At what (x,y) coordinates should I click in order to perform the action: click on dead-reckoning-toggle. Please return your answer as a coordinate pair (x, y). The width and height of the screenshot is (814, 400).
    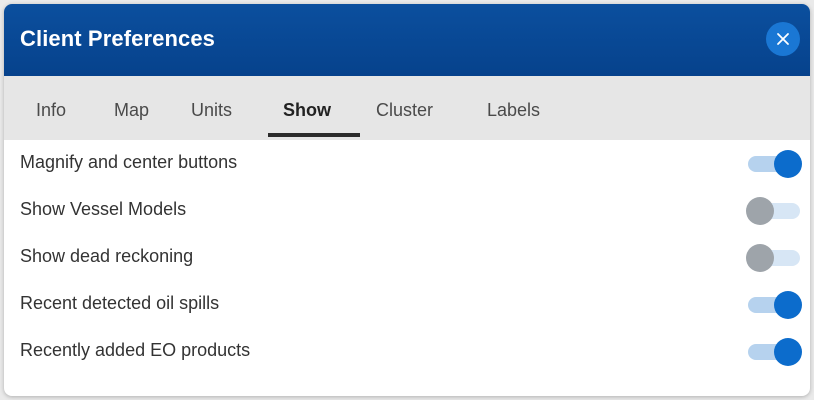
    Looking at the image, I should click on (774, 258).